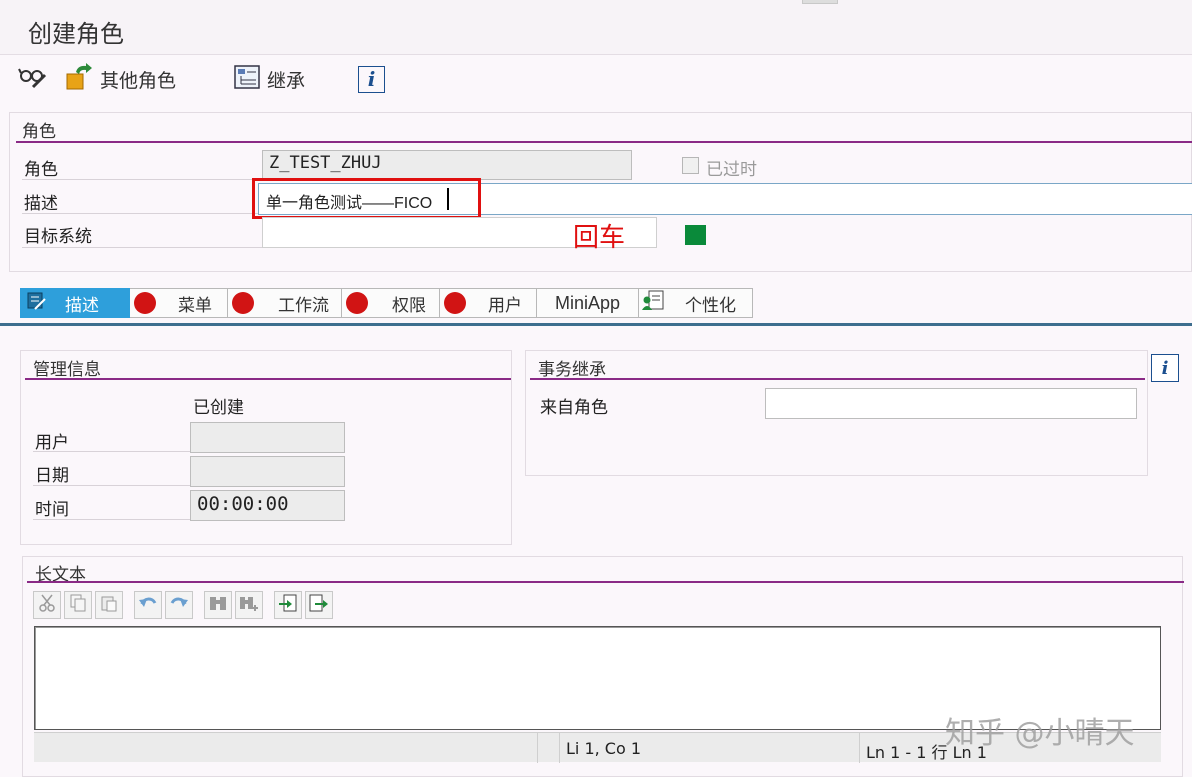 The height and width of the screenshot is (777, 1192). What do you see at coordinates (447, 165) in the screenshot?
I see `role-field: Z_TEST_ZHUJ` at bounding box center [447, 165].